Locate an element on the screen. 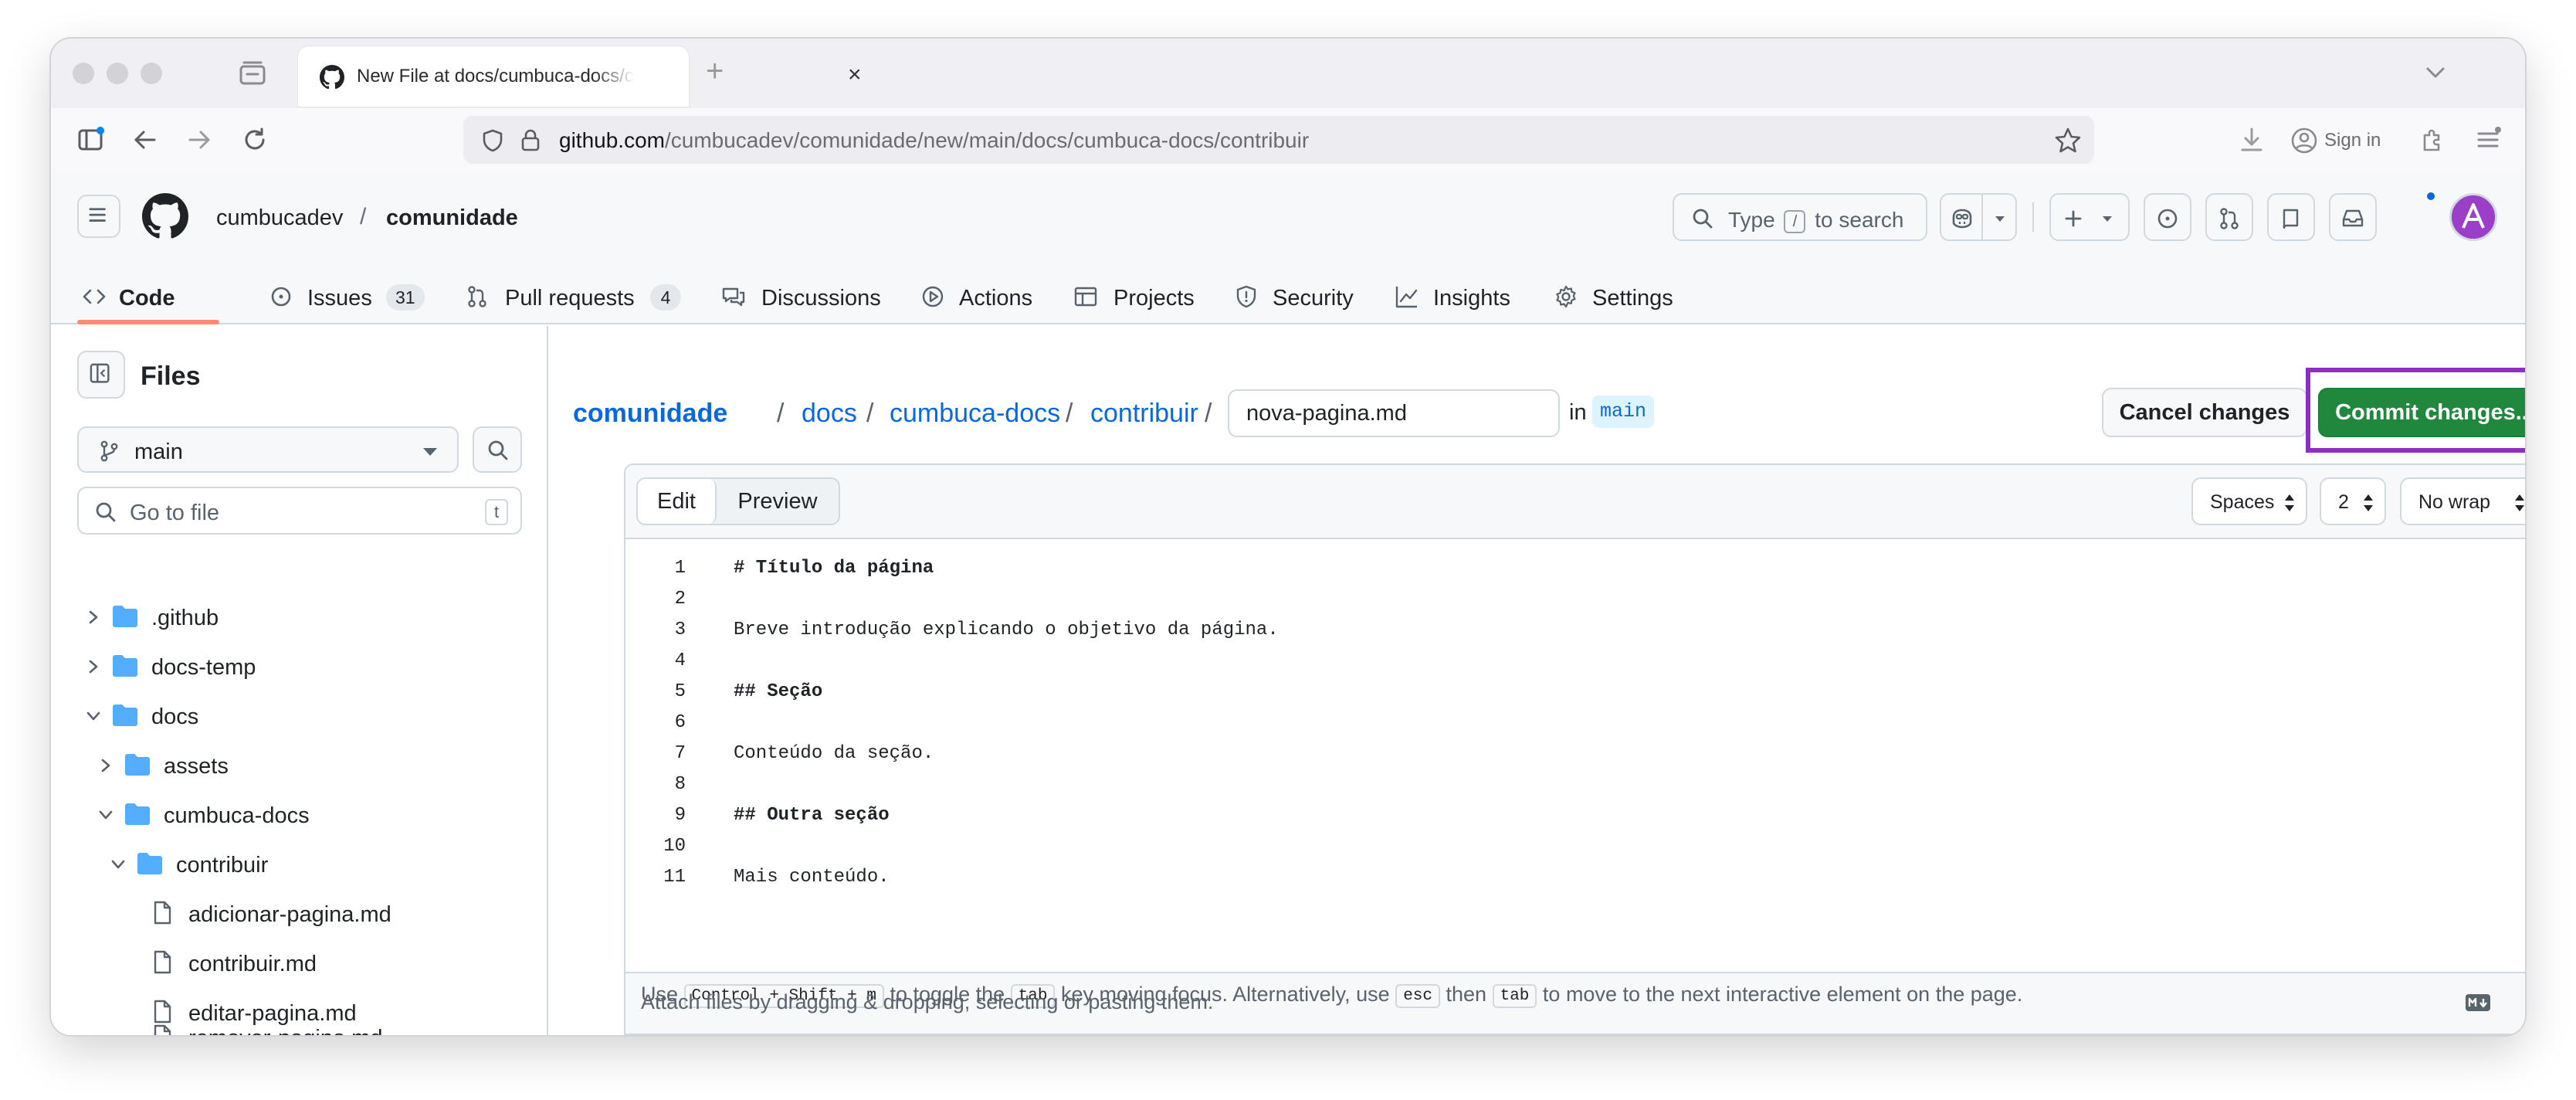 This screenshot has height=1100, width=2576. branch-picker-button: main is located at coordinates (268, 449).